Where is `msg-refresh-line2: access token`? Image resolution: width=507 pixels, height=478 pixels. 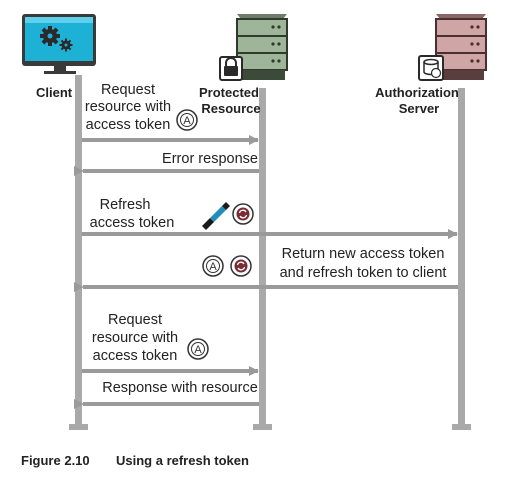
msg-refresh-line2: access token is located at coordinates (132, 223).